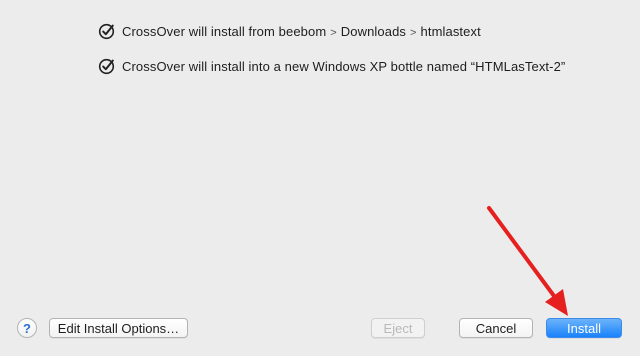 The height and width of the screenshot is (356, 640). Describe the element at coordinates (373, 31) in the screenshot. I see `path-segment-downloads: Downloads` at that location.